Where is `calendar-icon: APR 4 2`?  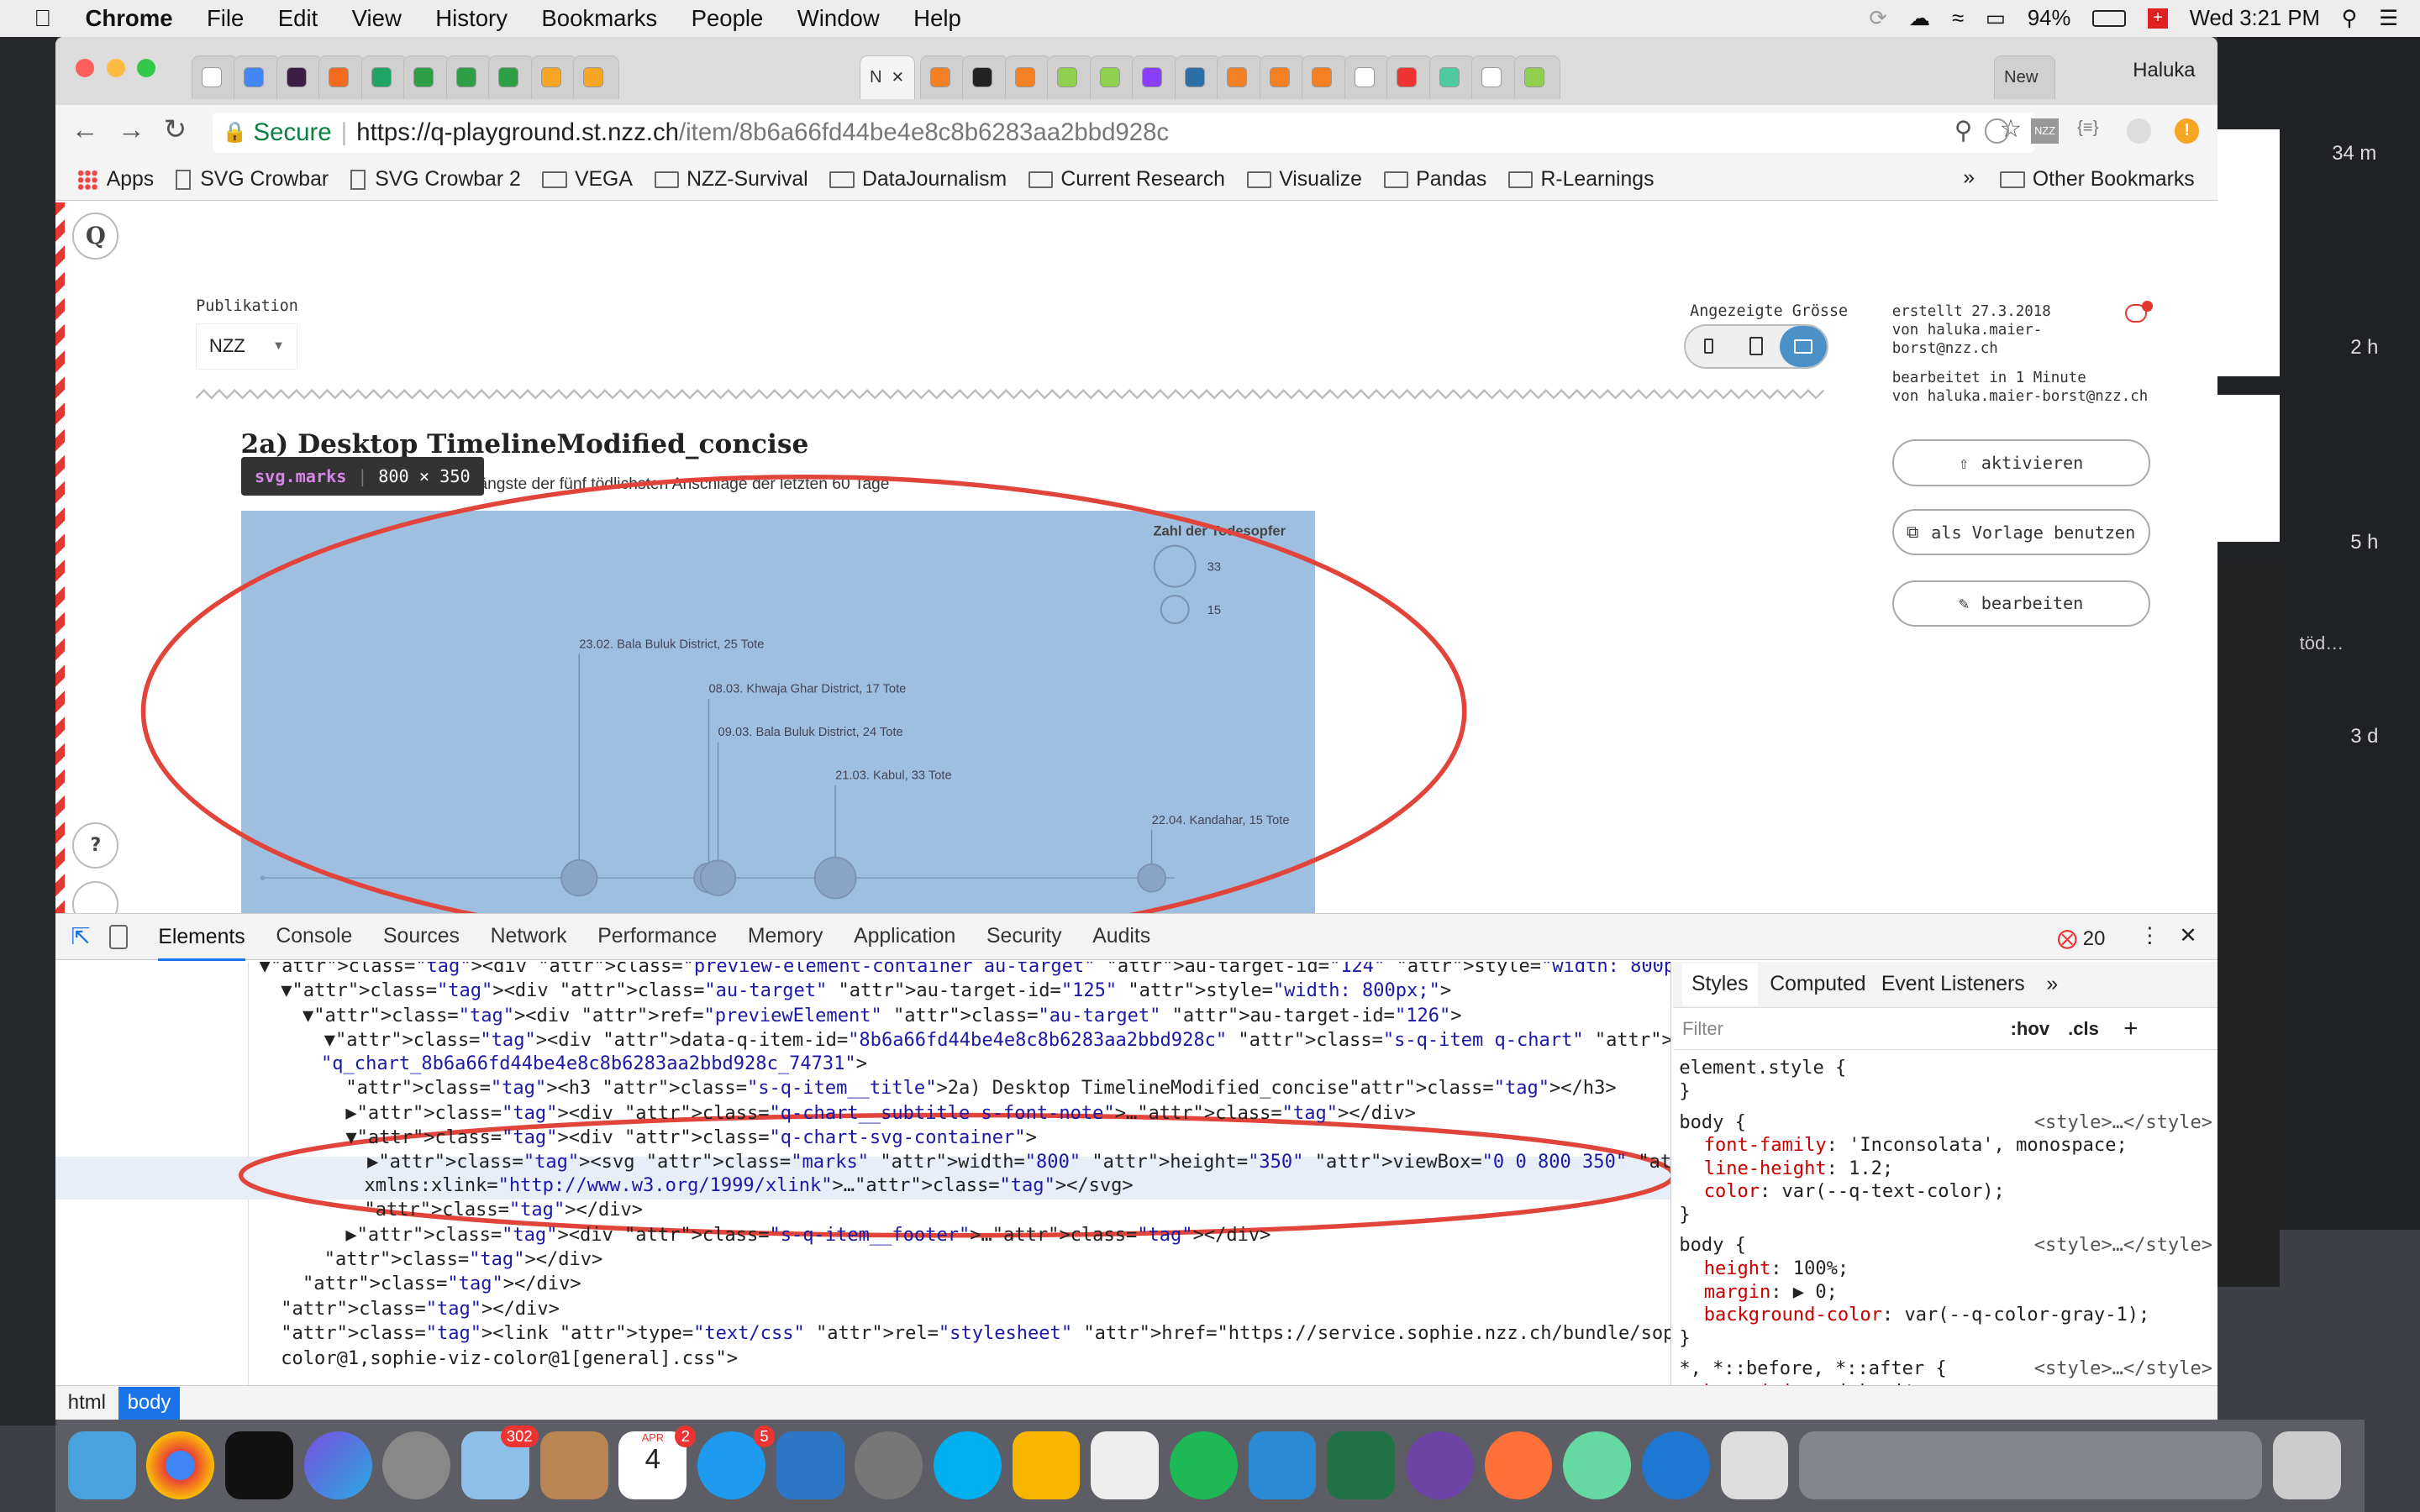
calendar-icon: APR 4 2 is located at coordinates (658, 1462).